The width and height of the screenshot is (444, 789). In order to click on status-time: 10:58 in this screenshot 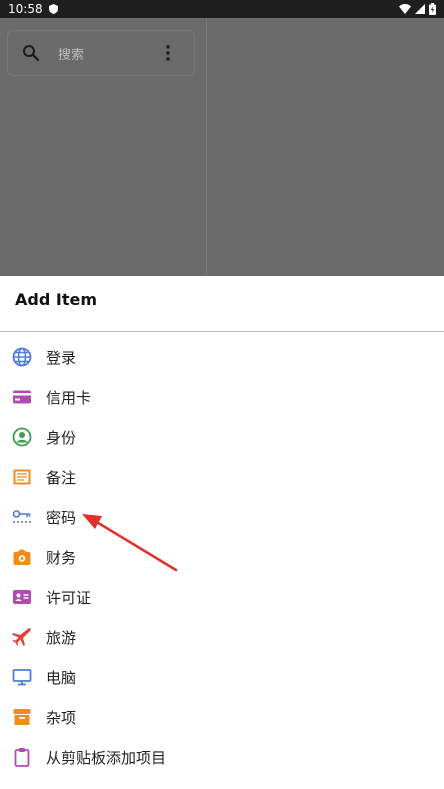, I will do `click(25, 9)`.